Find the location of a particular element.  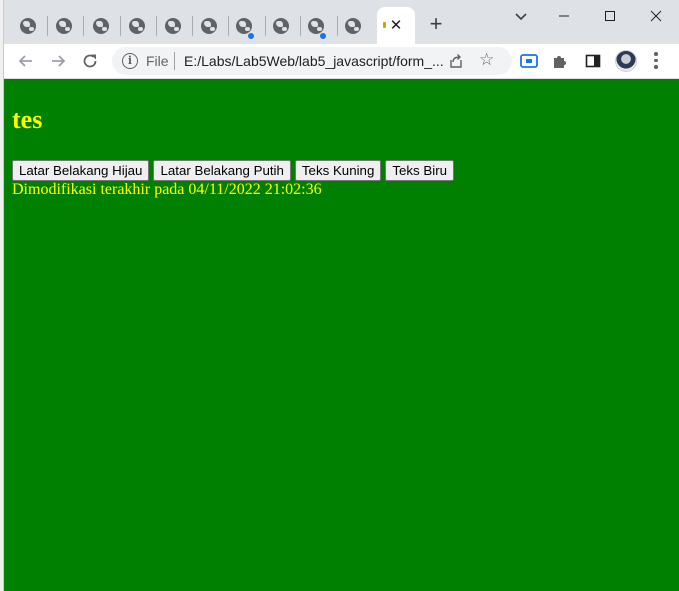

blue-text-button: Teks Biru is located at coordinates (420, 170).